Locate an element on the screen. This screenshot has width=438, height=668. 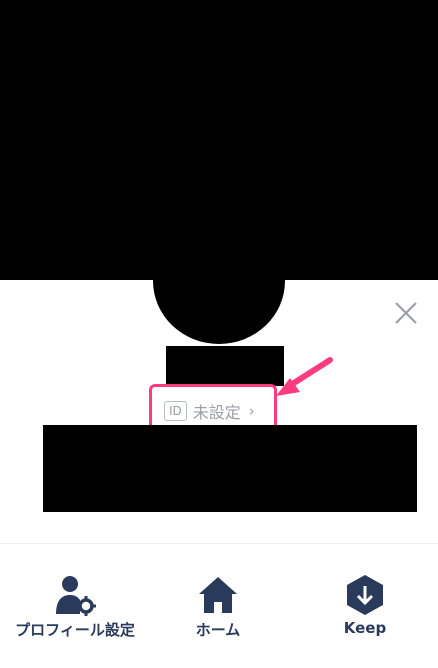
tab-profile-settings: プロフィール設定 is located at coordinates (75, 607).